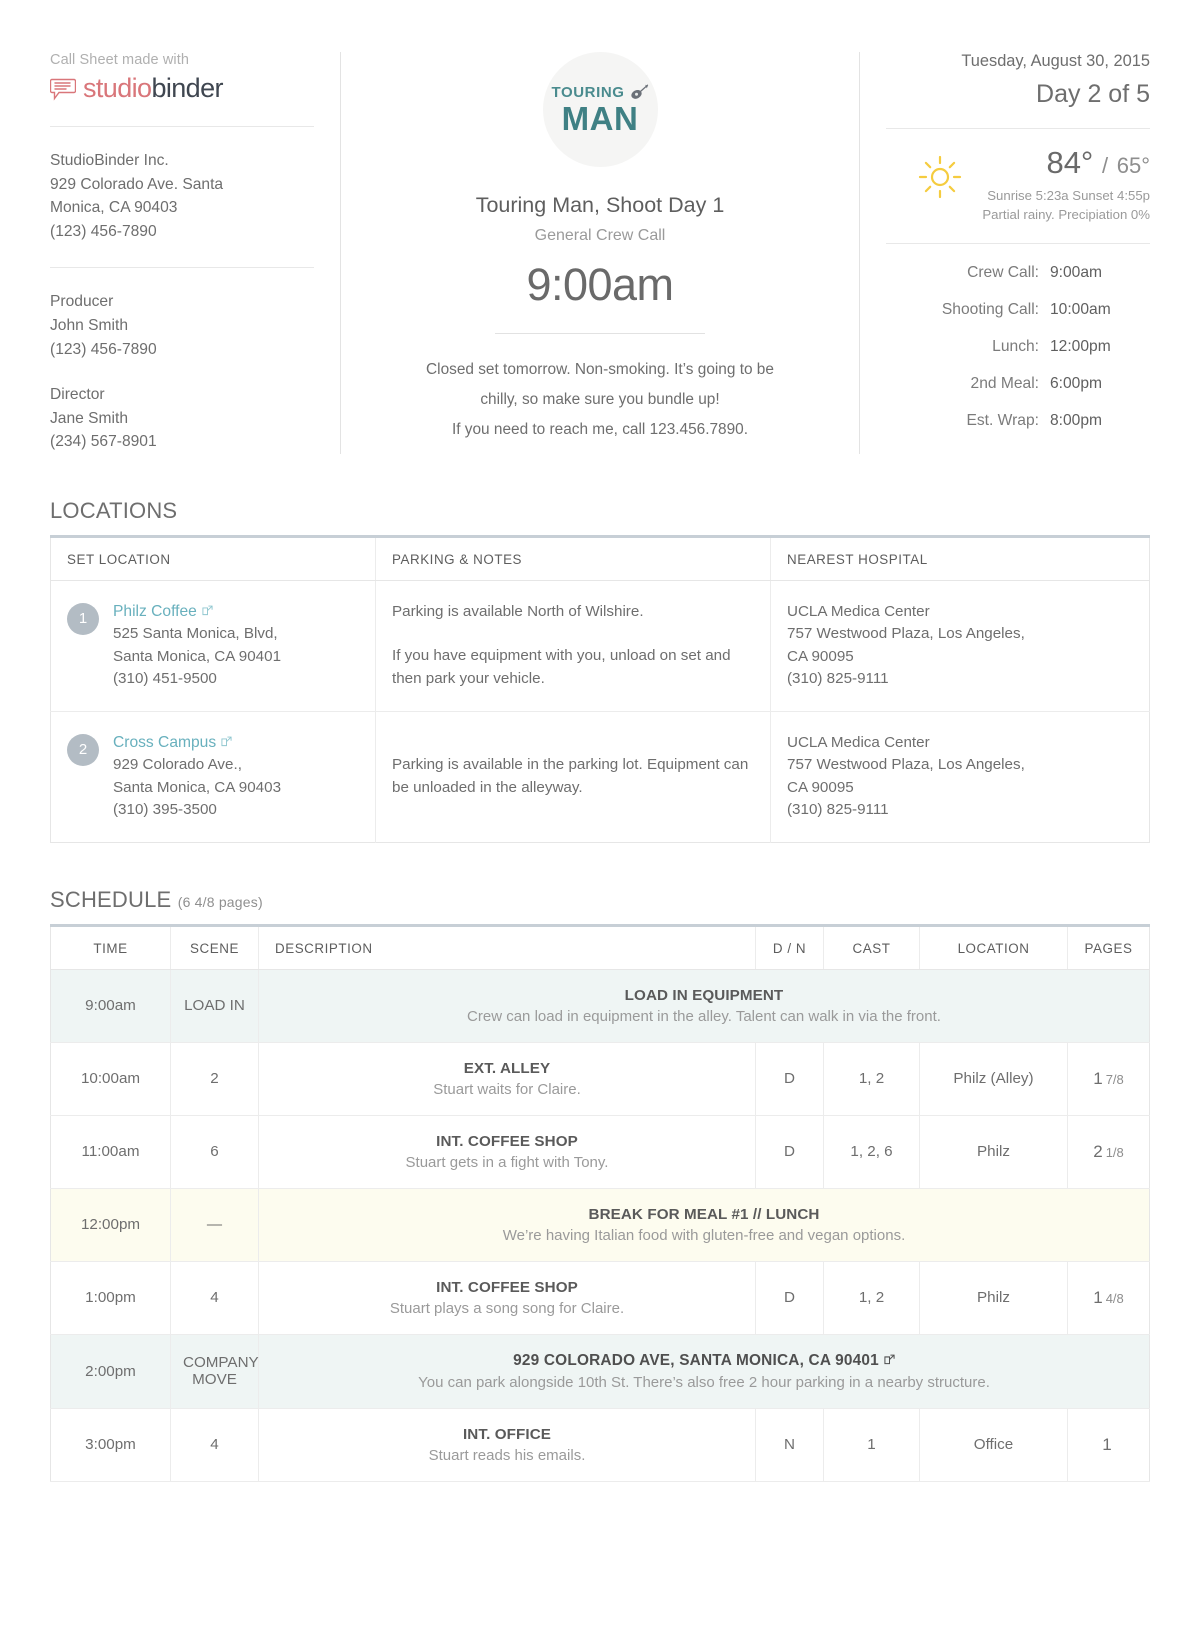 Image resolution: width=1200 pixels, height=1650 pixels. I want to click on studiobinder-logo: studiobinder, so click(182, 88).